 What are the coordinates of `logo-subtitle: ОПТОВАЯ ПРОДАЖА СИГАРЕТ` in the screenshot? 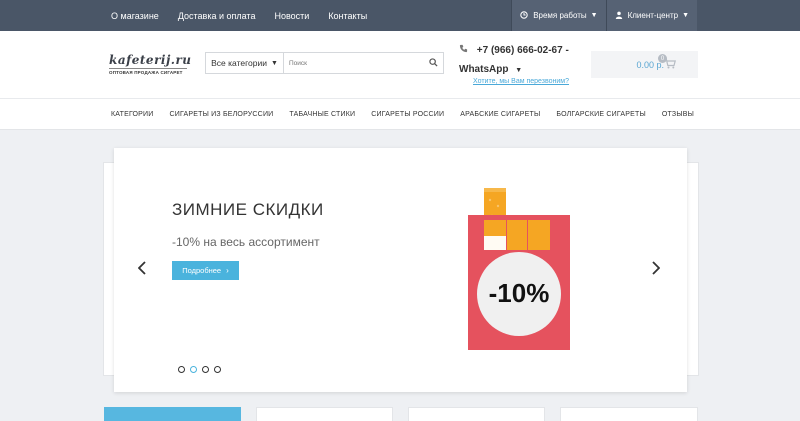 It's located at (148, 71).